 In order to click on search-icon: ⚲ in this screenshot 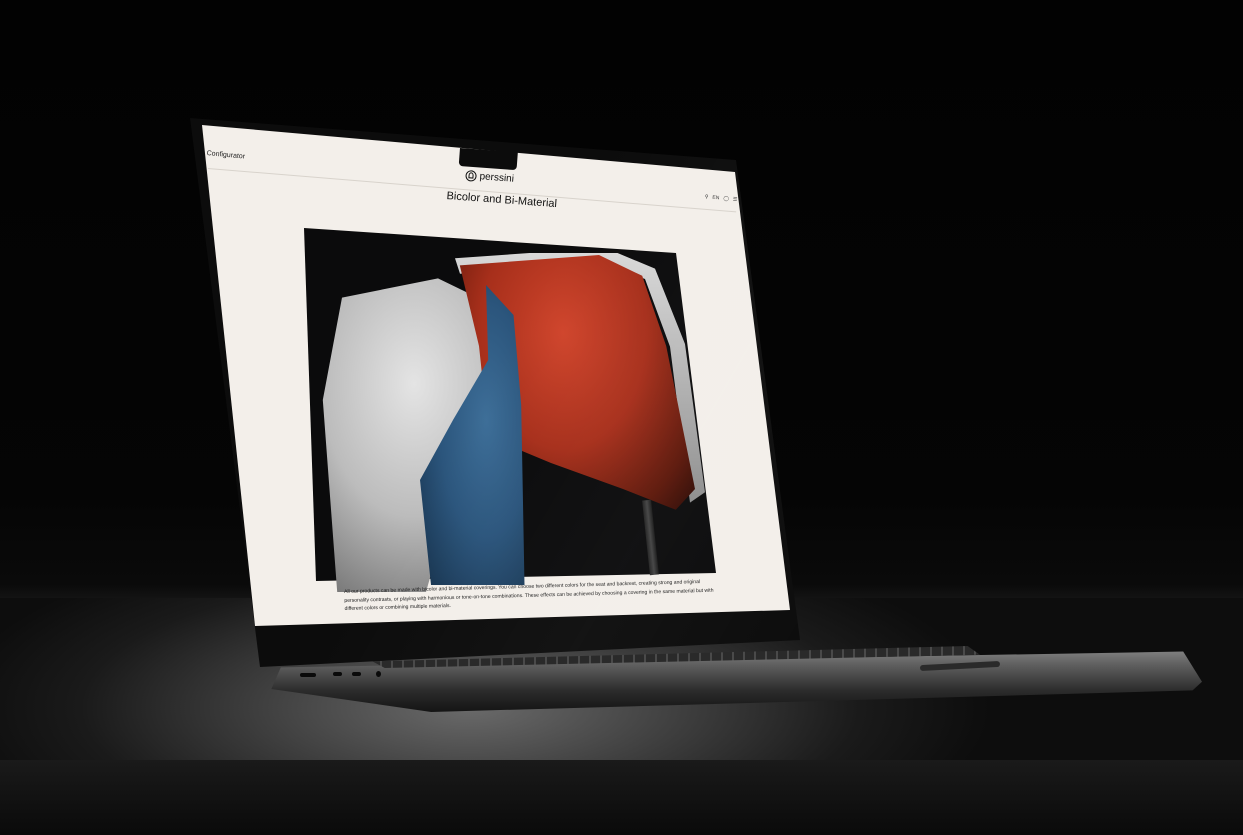, I will do `click(706, 197)`.